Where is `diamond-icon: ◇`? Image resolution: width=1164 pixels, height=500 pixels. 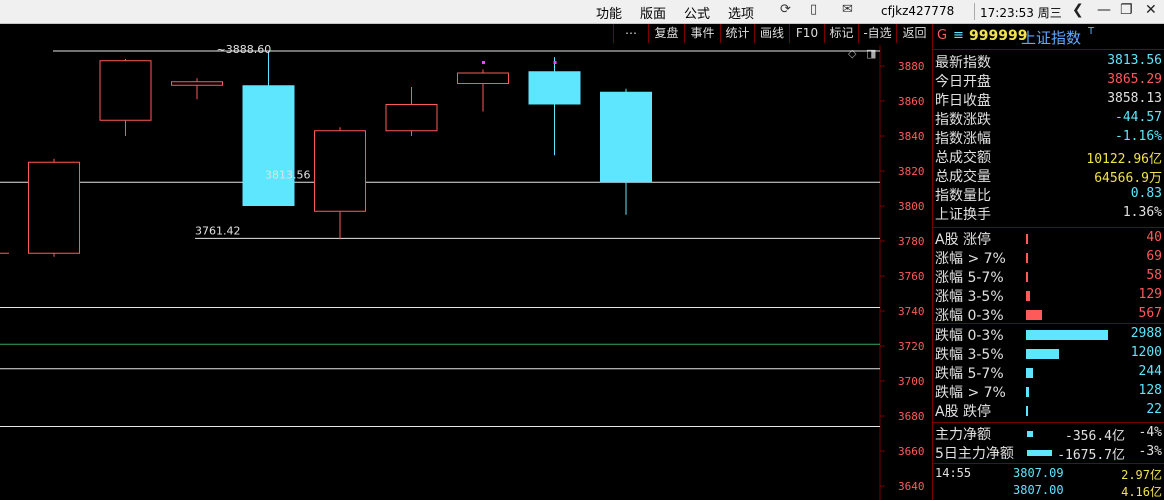
diamond-icon: ◇ is located at coordinates (852, 53).